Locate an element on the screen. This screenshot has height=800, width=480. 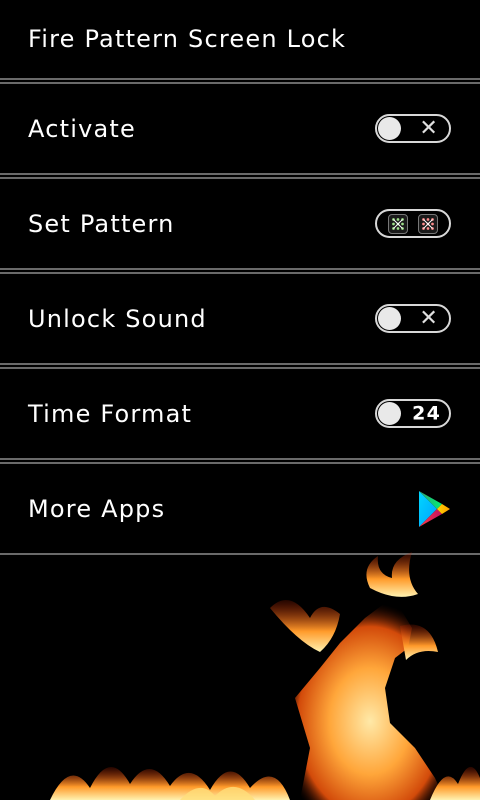
setting-label-time-format: Time Format is located at coordinates (110, 413).